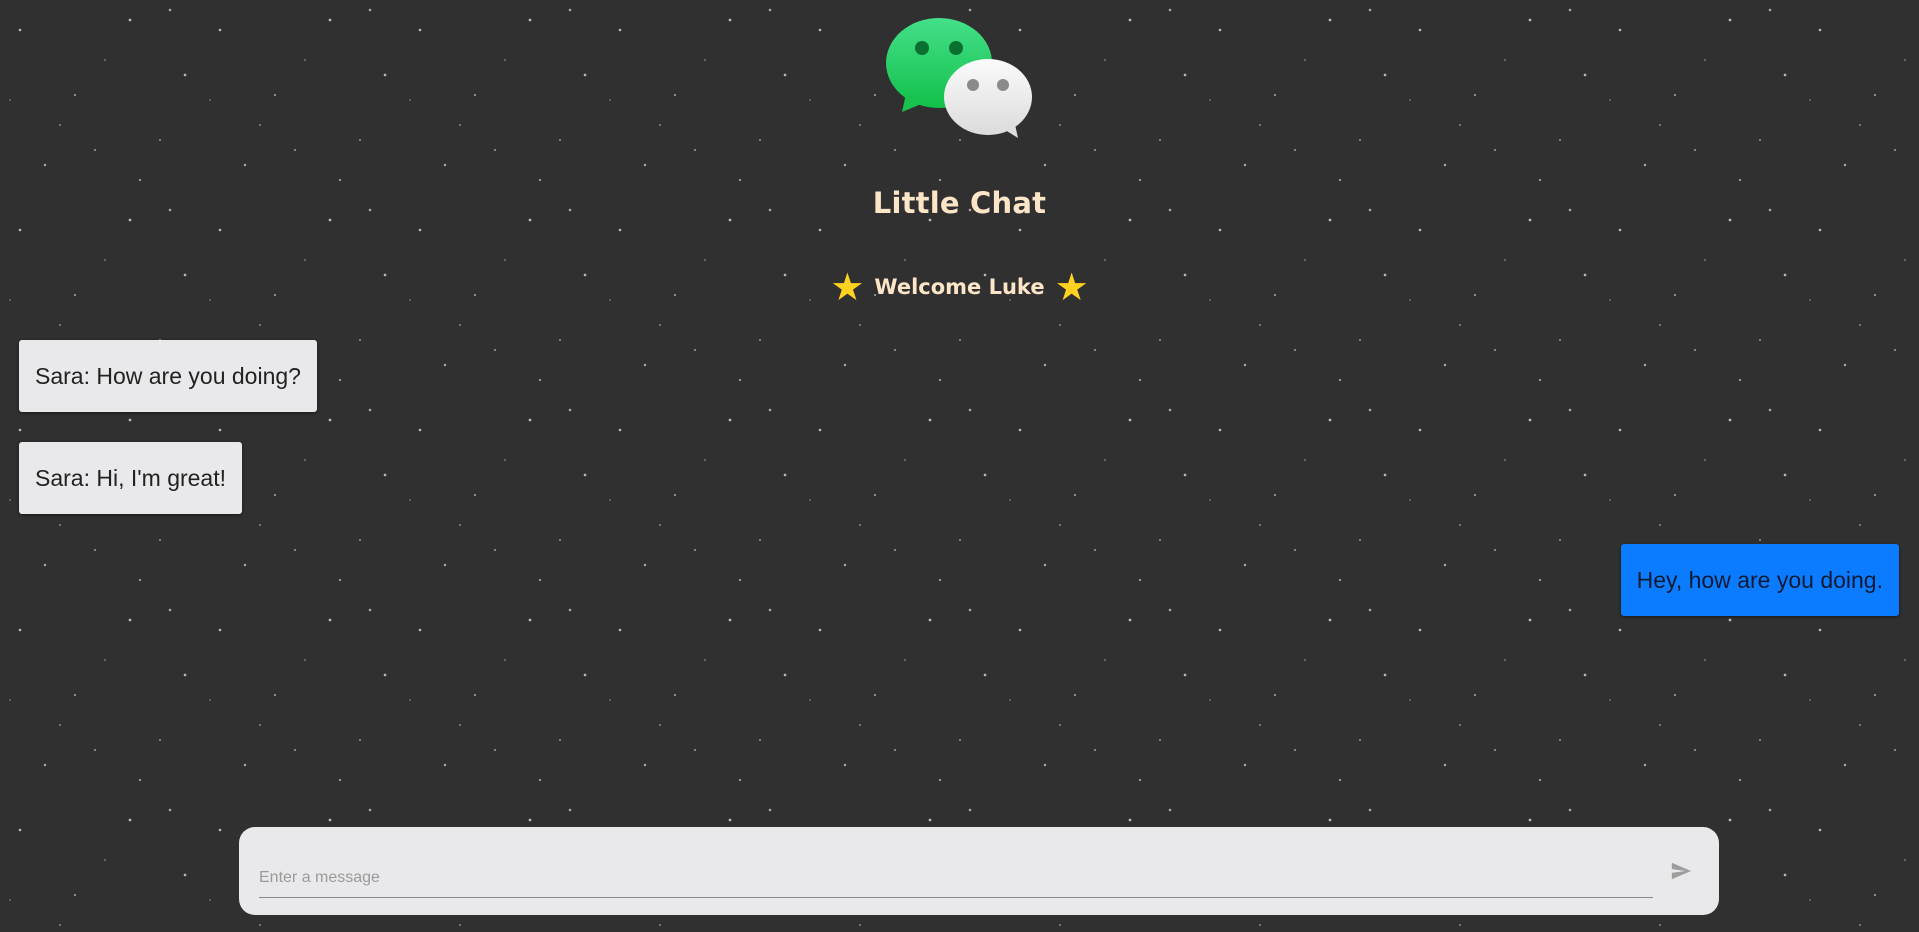 The height and width of the screenshot is (932, 1919). I want to click on message-bubble-incoming: Sara: Hi, I'm great!, so click(131, 478).